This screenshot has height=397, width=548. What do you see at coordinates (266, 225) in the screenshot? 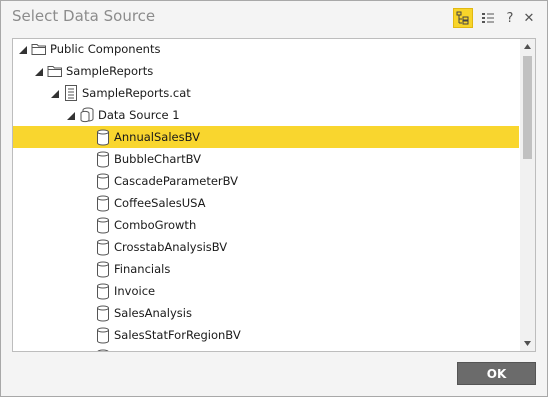
I see `tree-item: ComboGrowth` at bounding box center [266, 225].